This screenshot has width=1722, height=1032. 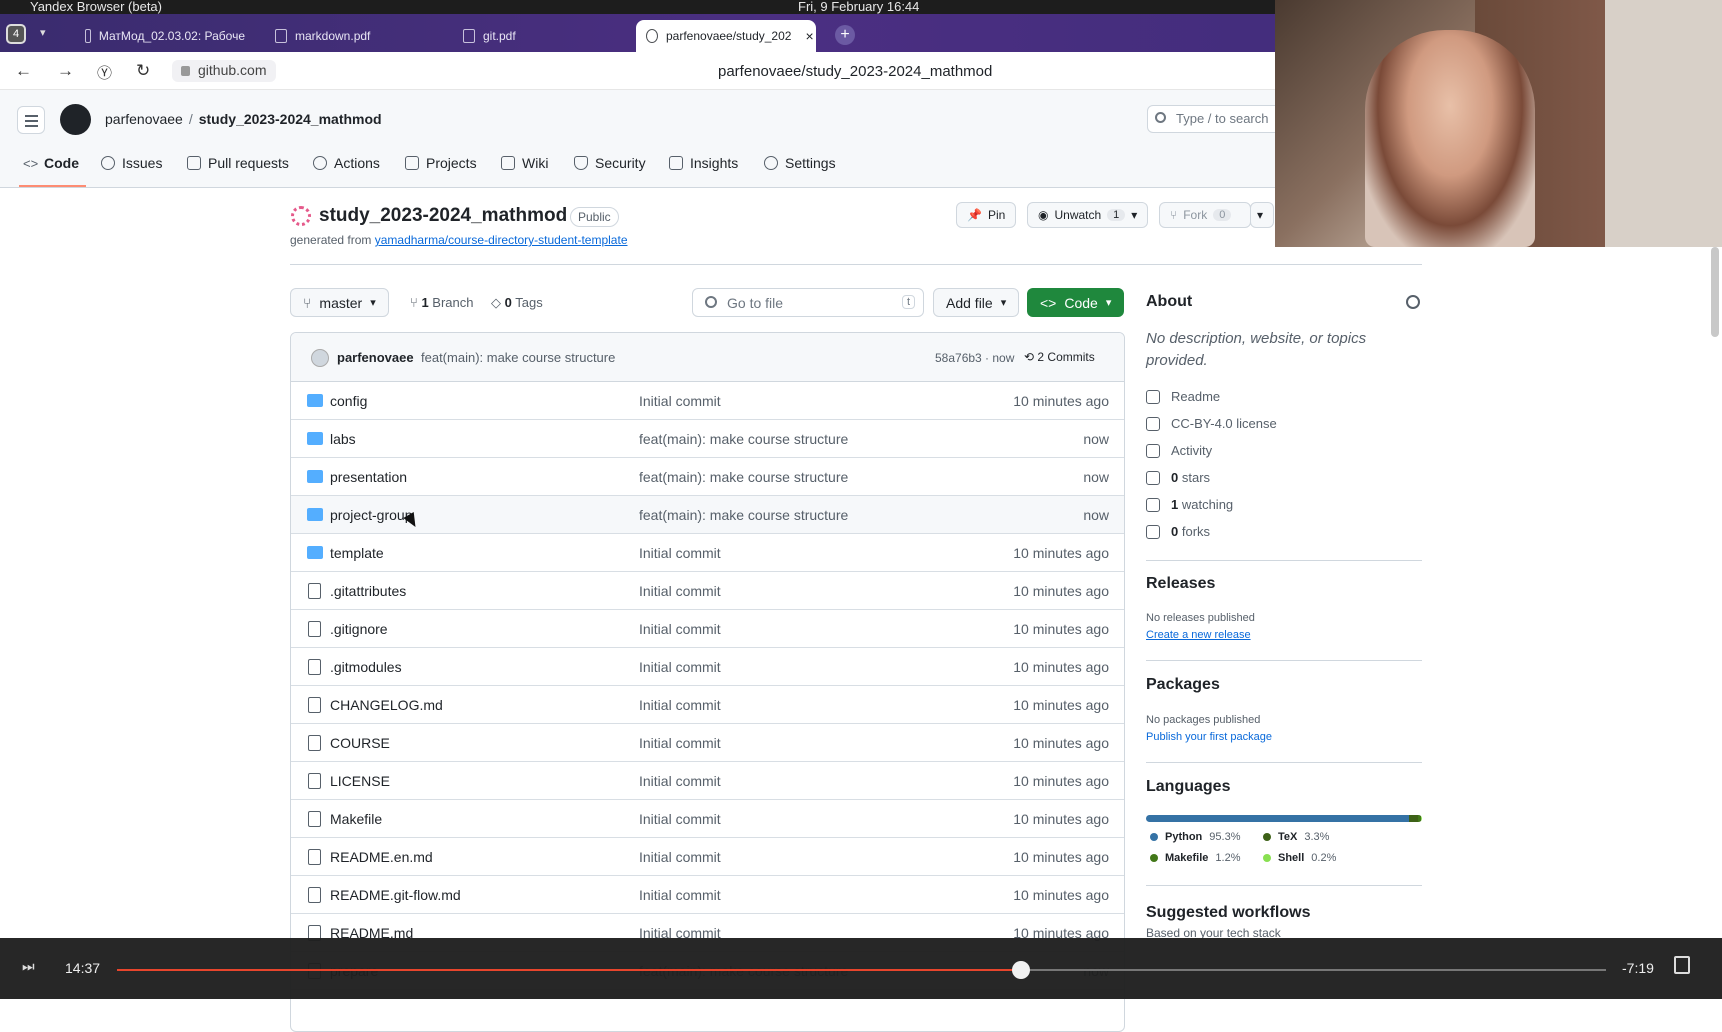 What do you see at coordinates (368, 591) in the screenshot?
I see `file-name: .gitattributes` at bounding box center [368, 591].